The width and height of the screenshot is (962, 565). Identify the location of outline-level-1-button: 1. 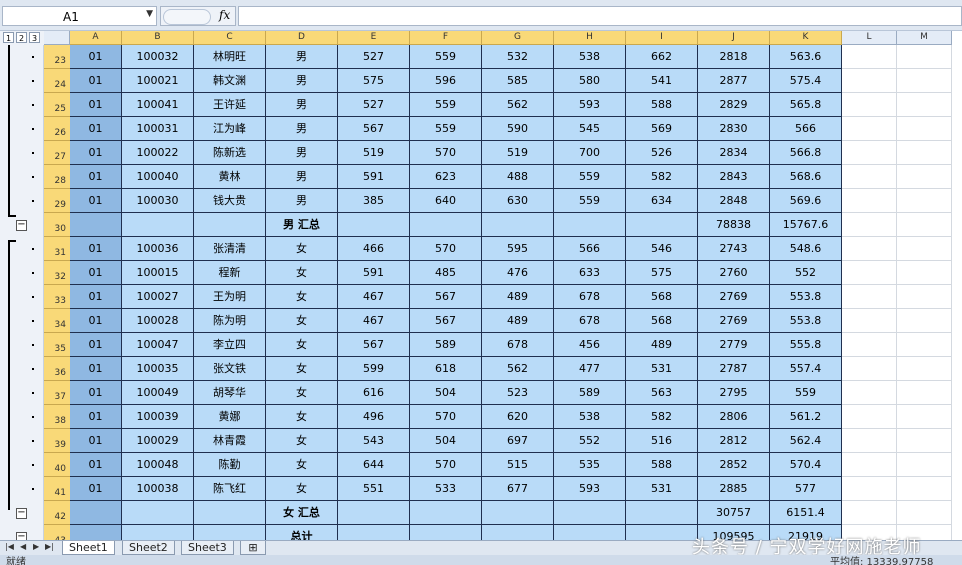
(8, 37).